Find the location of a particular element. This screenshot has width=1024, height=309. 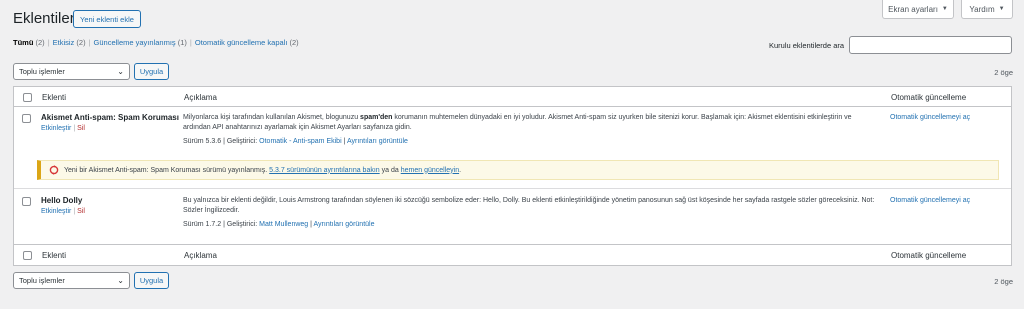

select-all-checkbox-footer is located at coordinates (27, 255).